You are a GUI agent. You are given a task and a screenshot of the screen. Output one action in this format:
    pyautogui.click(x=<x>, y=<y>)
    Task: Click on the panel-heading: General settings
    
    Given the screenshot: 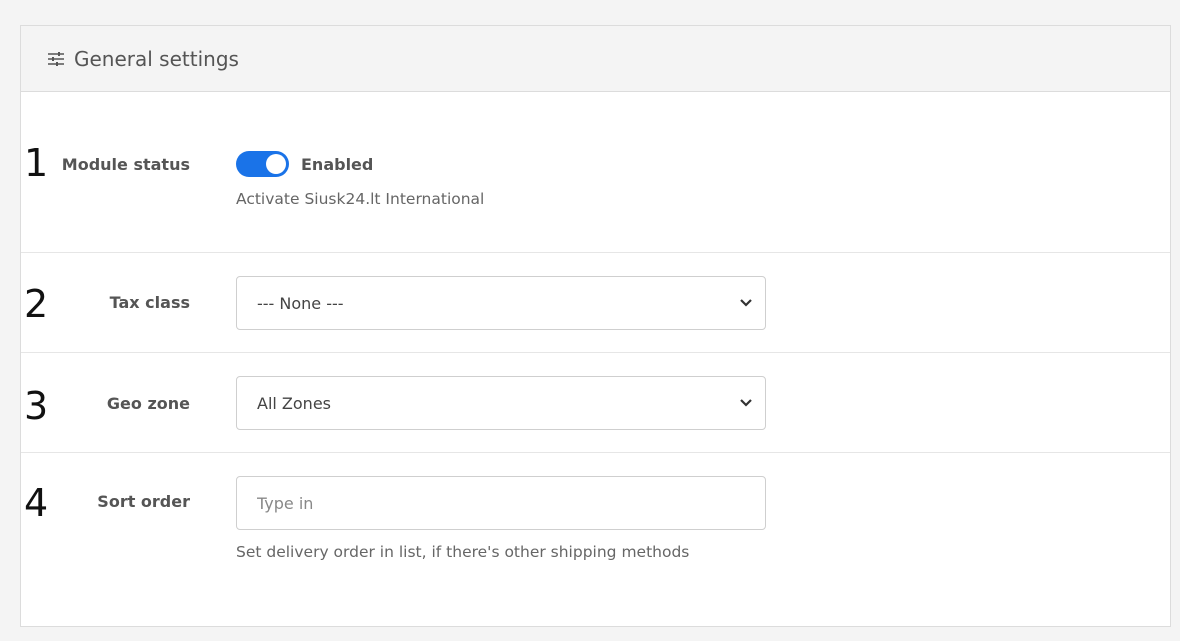 What is the action you would take?
    pyautogui.click(x=595, y=59)
    